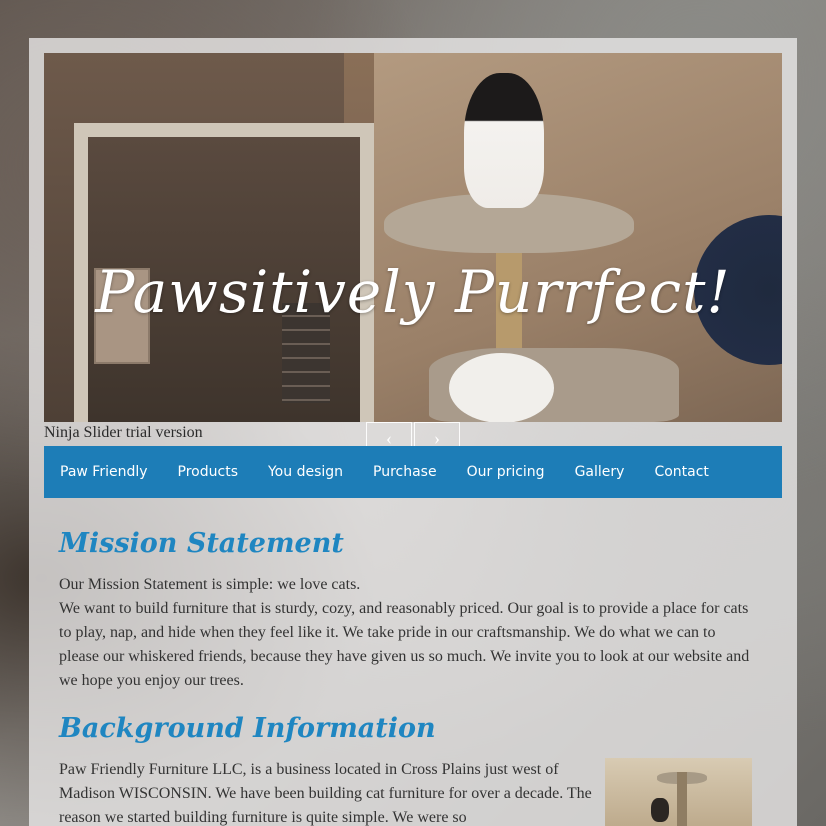  Describe the element at coordinates (504, 140) in the screenshot. I see `hero-image-cat-top` at that location.